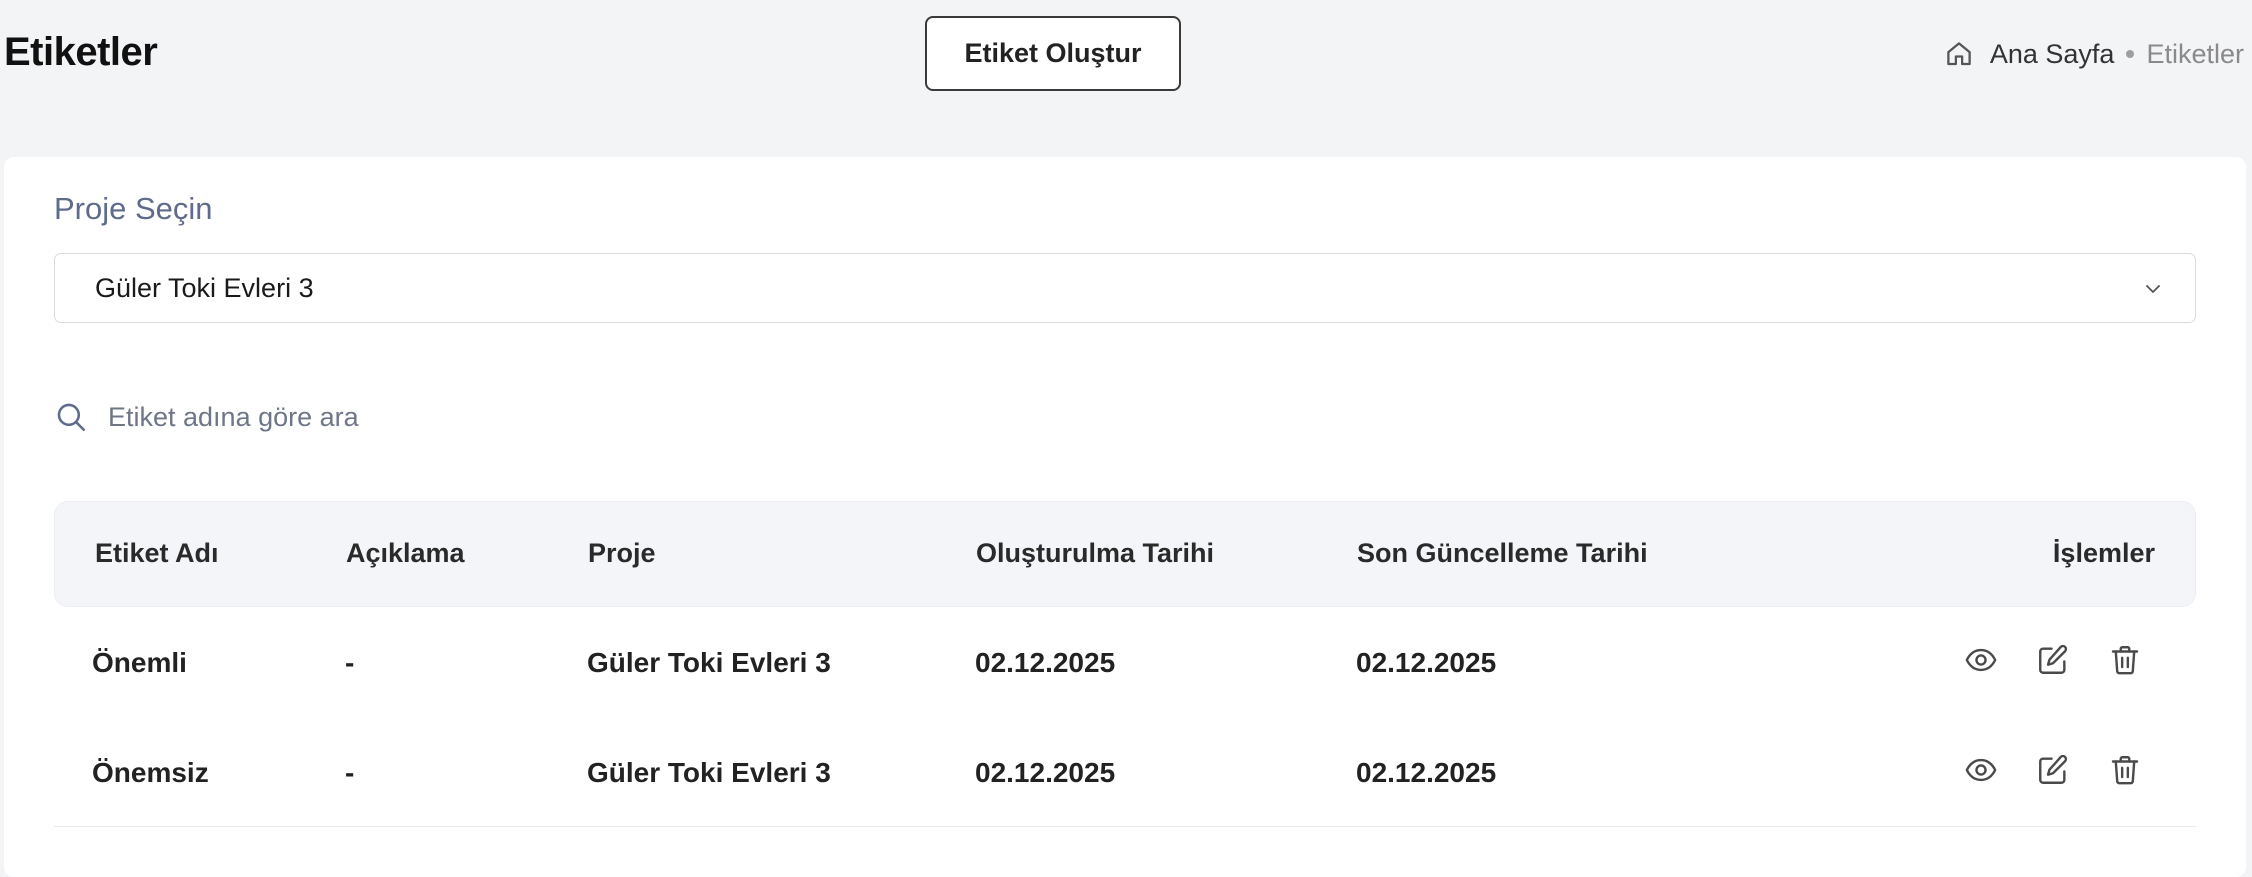 The width and height of the screenshot is (2252, 877). I want to click on column-header-created: Oluşturulma Tarihi, so click(1095, 553).